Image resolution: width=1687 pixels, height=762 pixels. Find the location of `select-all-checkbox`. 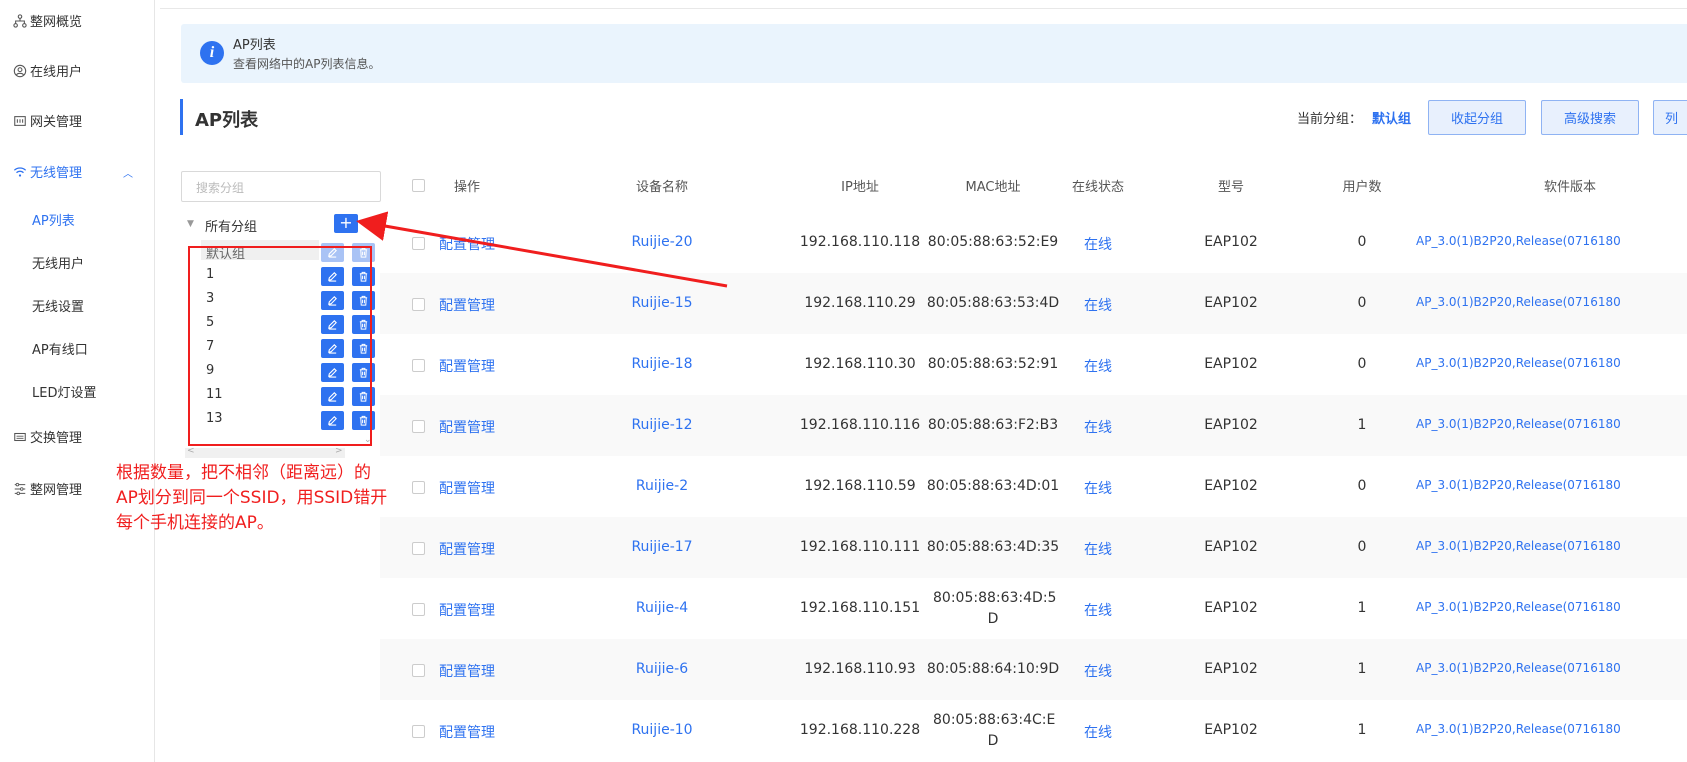

select-all-checkbox is located at coordinates (418, 185).